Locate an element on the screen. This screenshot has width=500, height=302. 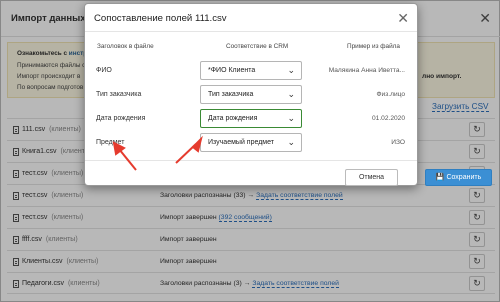
cancel-button: Отмена is located at coordinates (371, 177).